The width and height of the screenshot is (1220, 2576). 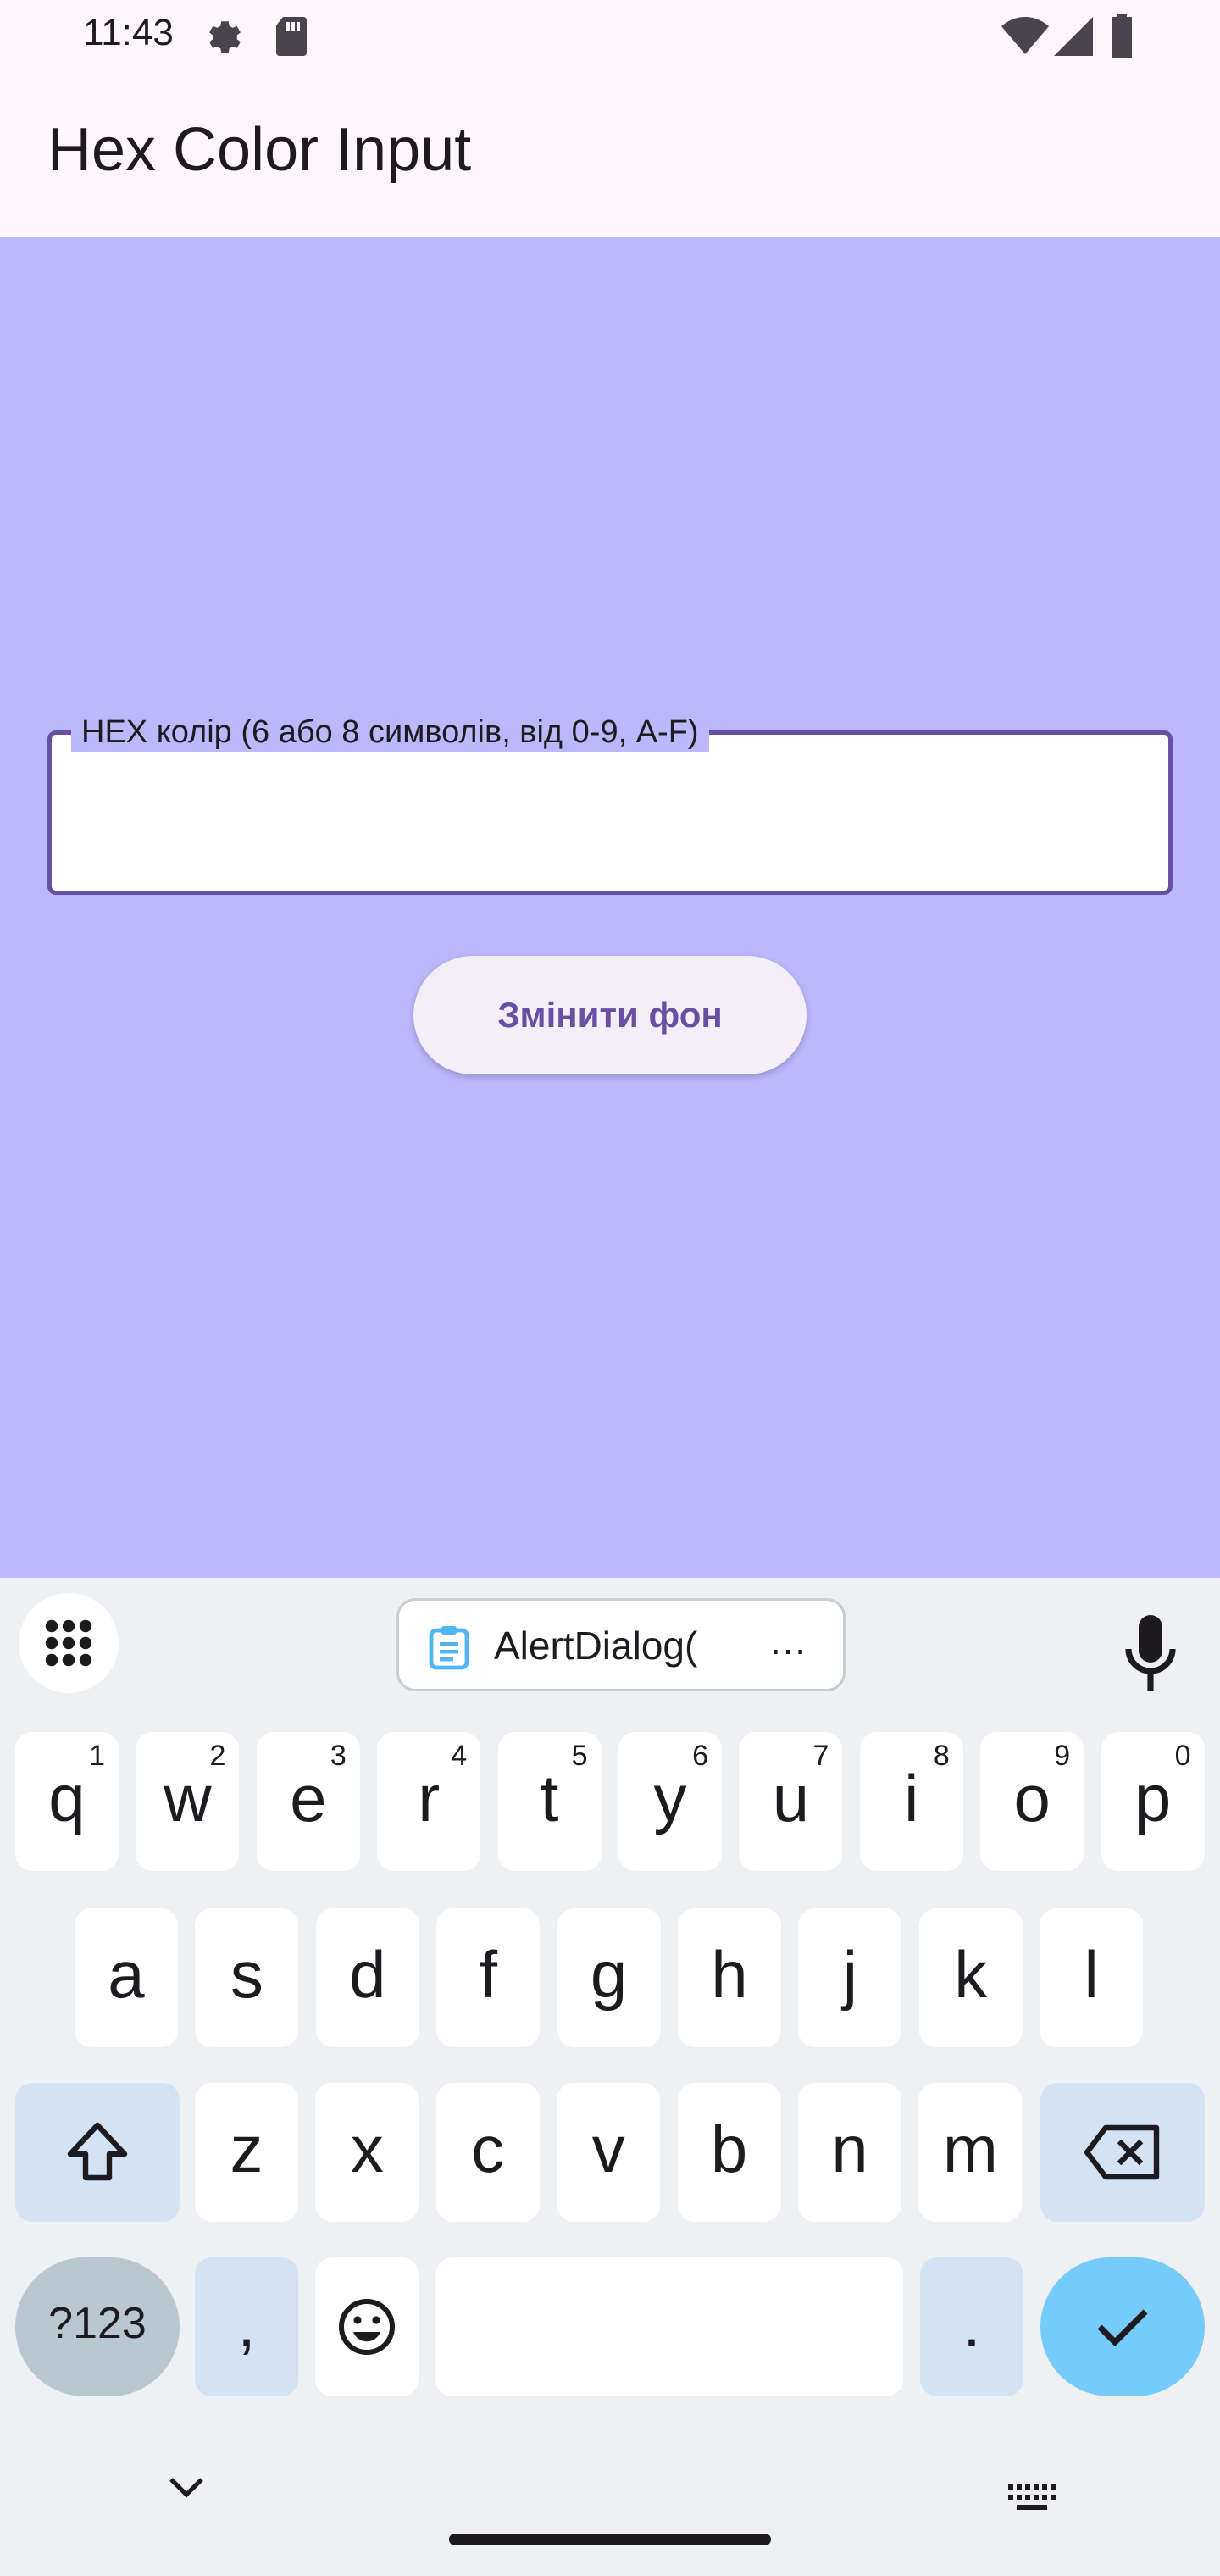 What do you see at coordinates (259, 150) in the screenshot?
I see `page-title: Hex Color Input` at bounding box center [259, 150].